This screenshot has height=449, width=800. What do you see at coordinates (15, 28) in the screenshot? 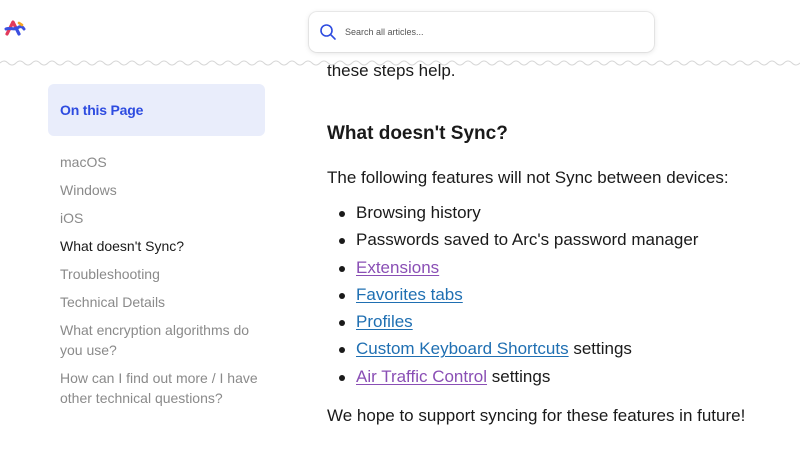
I see `arc-logo-icon` at bounding box center [15, 28].